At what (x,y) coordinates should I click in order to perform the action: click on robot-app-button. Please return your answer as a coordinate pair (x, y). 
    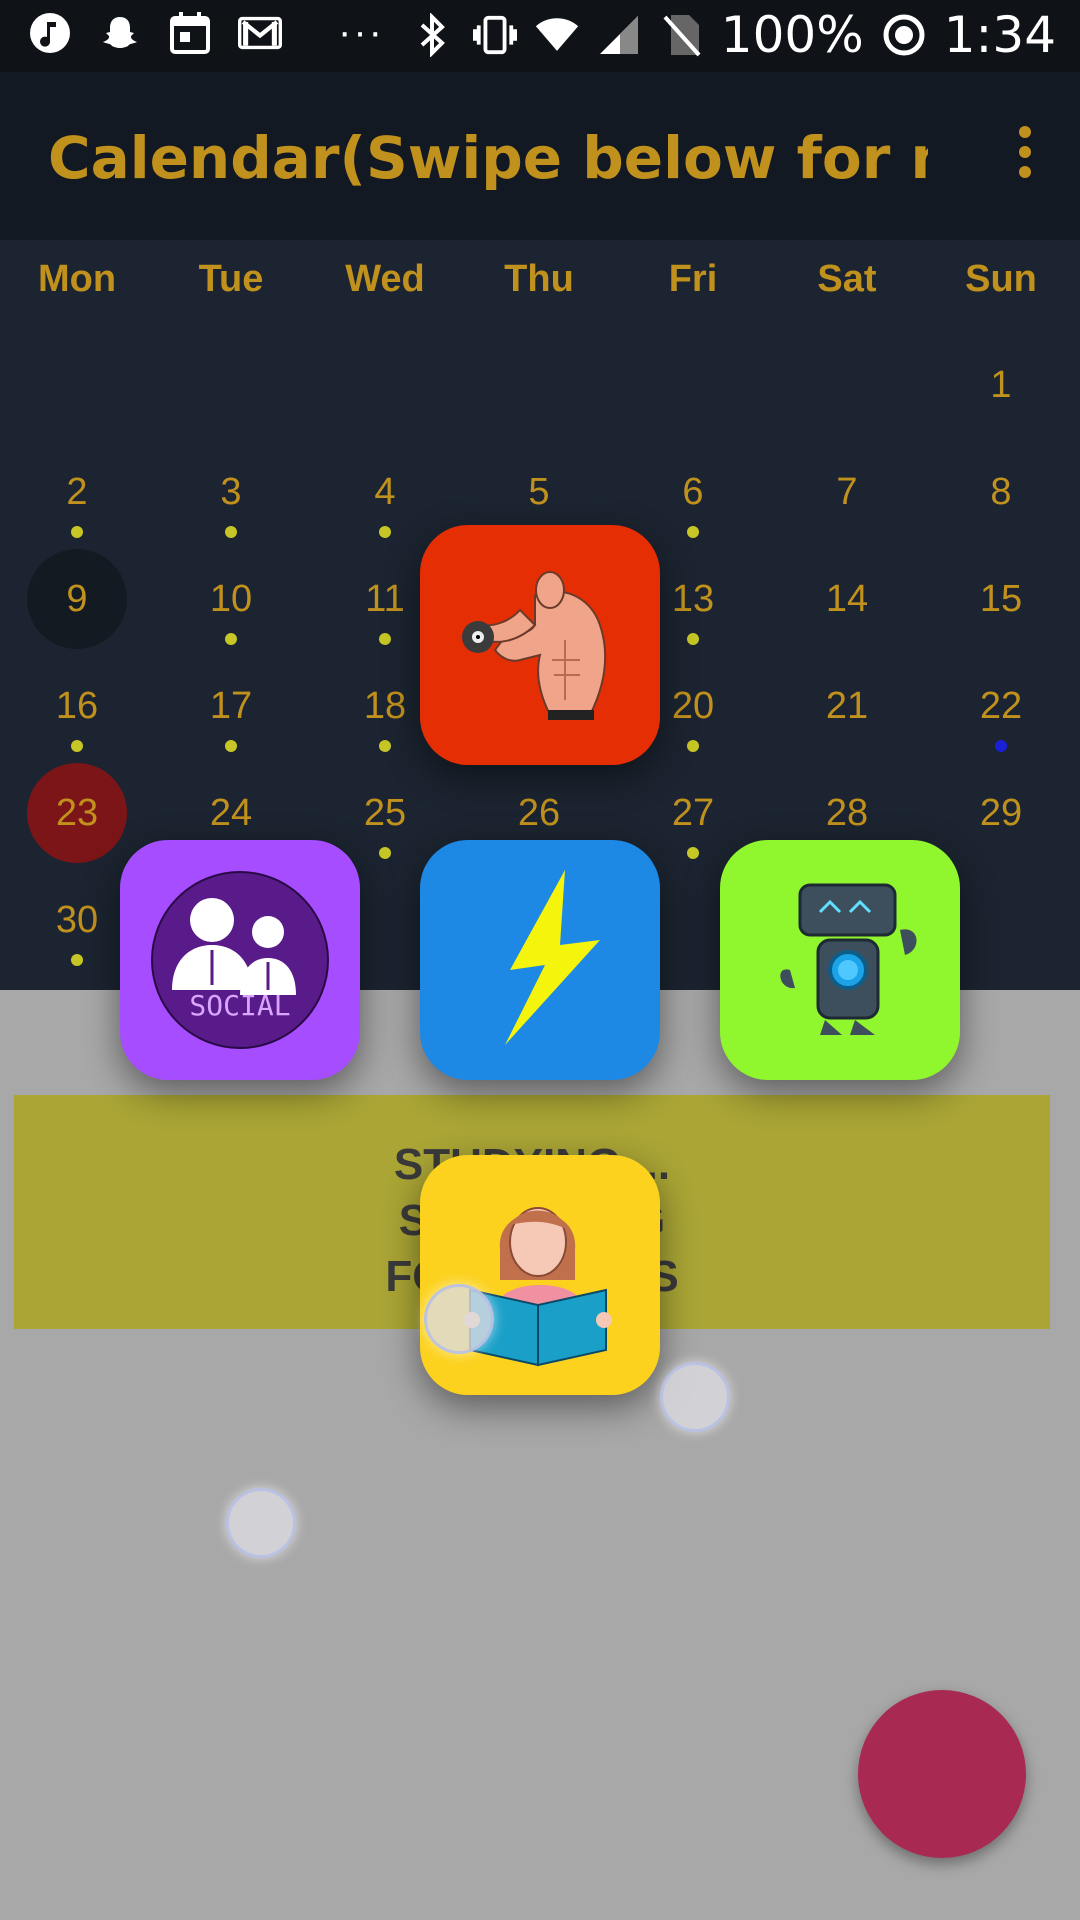
    Looking at the image, I should click on (840, 960).